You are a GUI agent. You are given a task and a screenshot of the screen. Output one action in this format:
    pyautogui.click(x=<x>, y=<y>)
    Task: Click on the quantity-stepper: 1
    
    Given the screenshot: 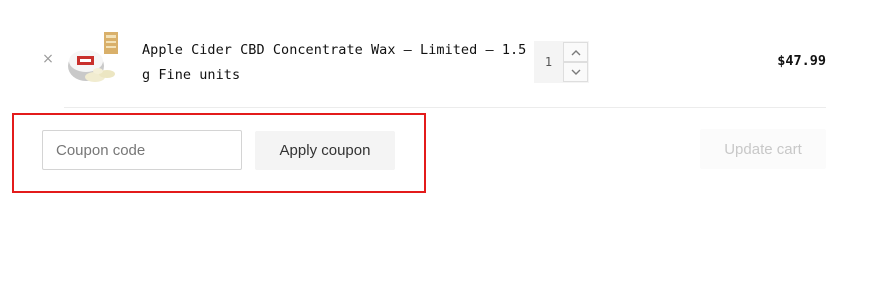 What is the action you would take?
    pyautogui.click(x=561, y=62)
    